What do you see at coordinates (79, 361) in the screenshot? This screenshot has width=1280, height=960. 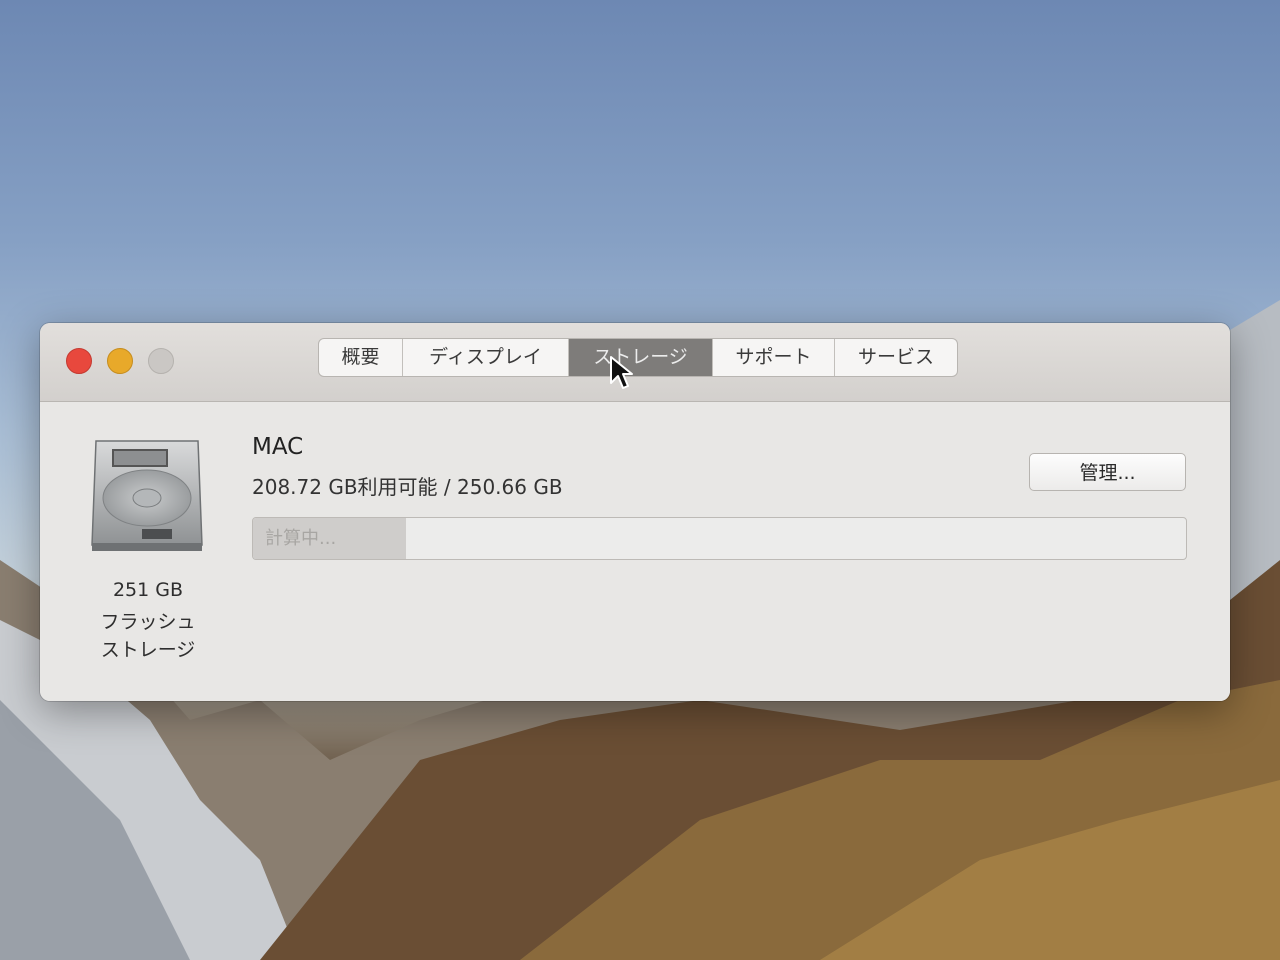 I see `close-button` at bounding box center [79, 361].